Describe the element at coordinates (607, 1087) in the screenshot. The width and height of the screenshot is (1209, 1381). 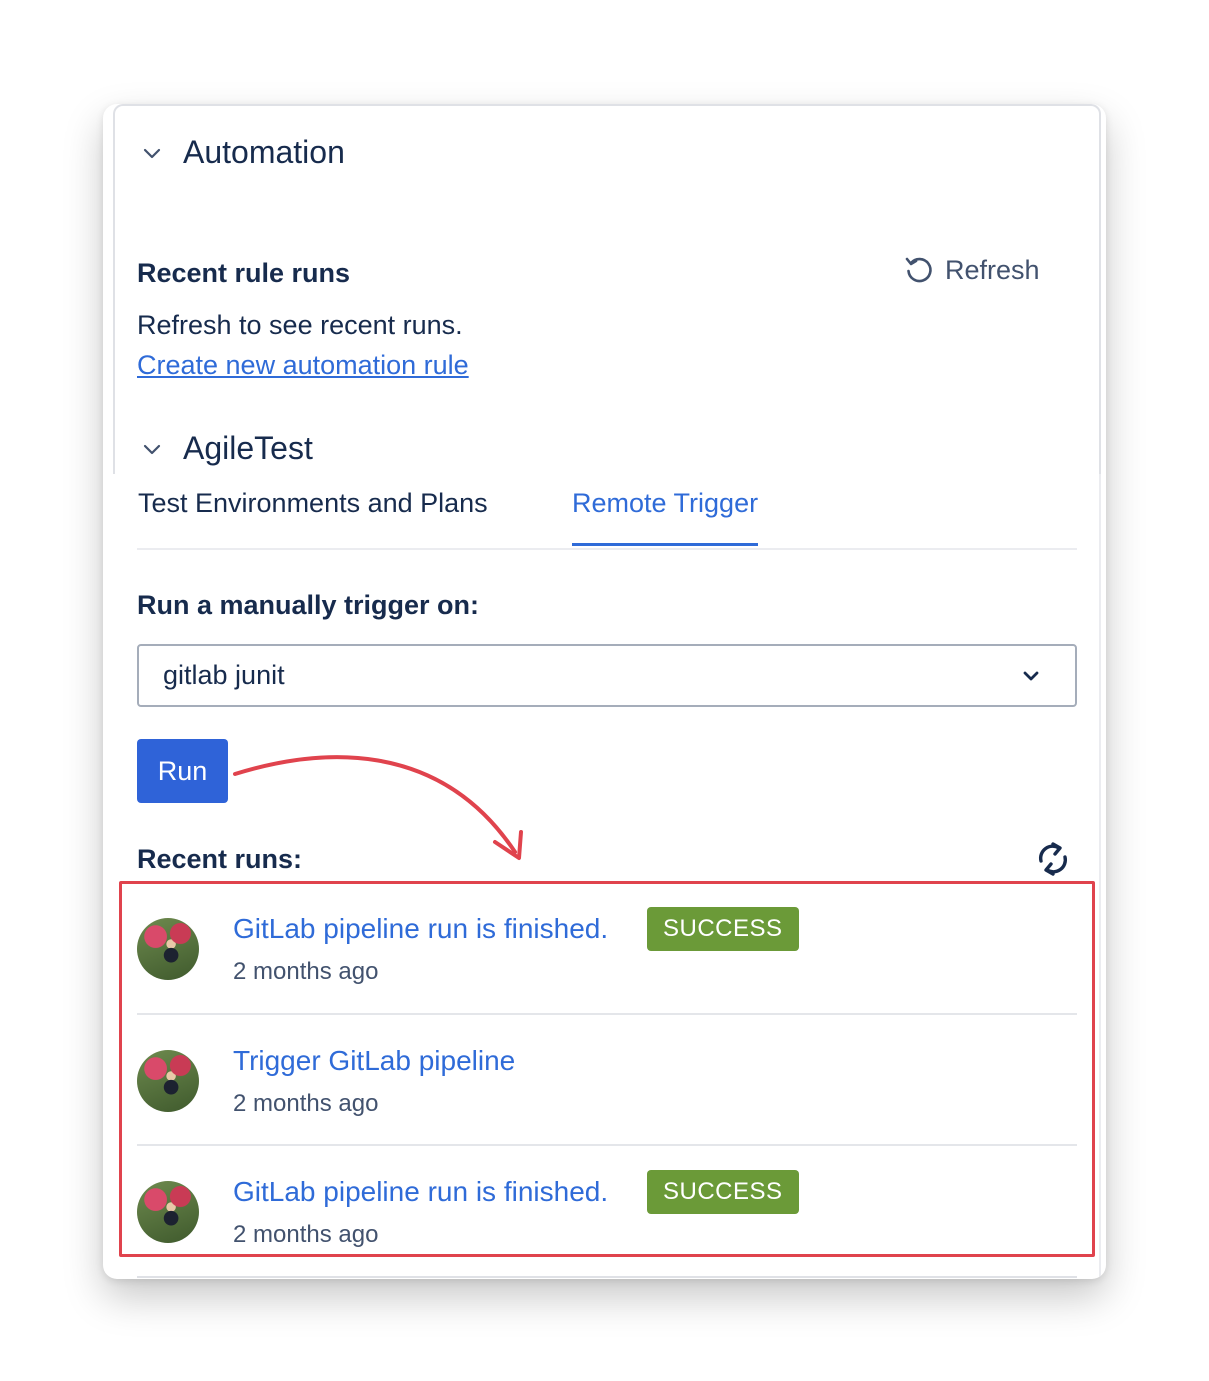
I see `list-item: Trigger GitLab pipeline 2 months ago` at that location.